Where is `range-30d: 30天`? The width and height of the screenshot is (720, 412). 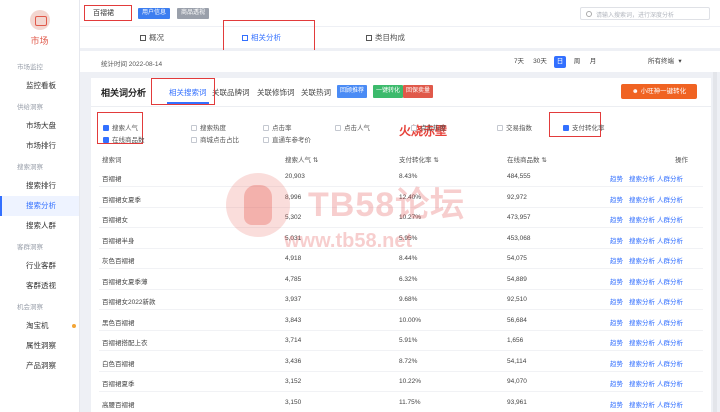
range-30d: 30天 is located at coordinates (540, 62).